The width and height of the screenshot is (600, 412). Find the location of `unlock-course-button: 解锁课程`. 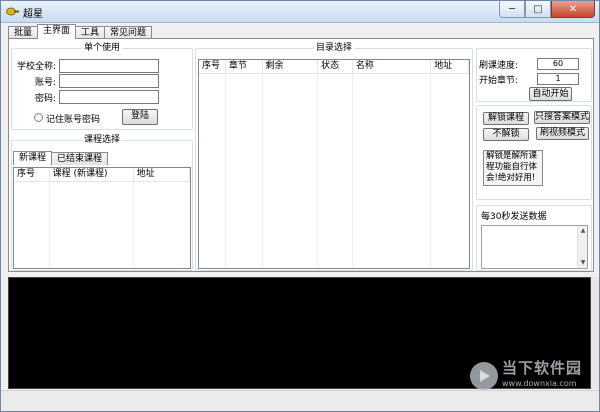

unlock-course-button: 解锁课程 is located at coordinates (506, 118).